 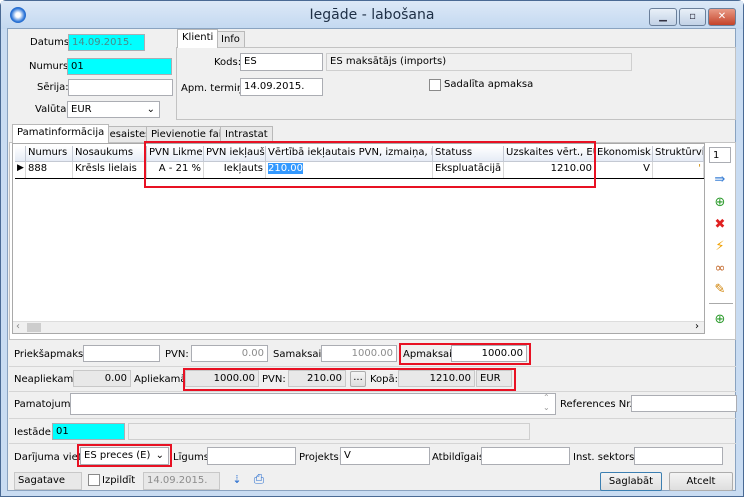 I want to click on sadalita-checkbox, so click(x=435, y=85).